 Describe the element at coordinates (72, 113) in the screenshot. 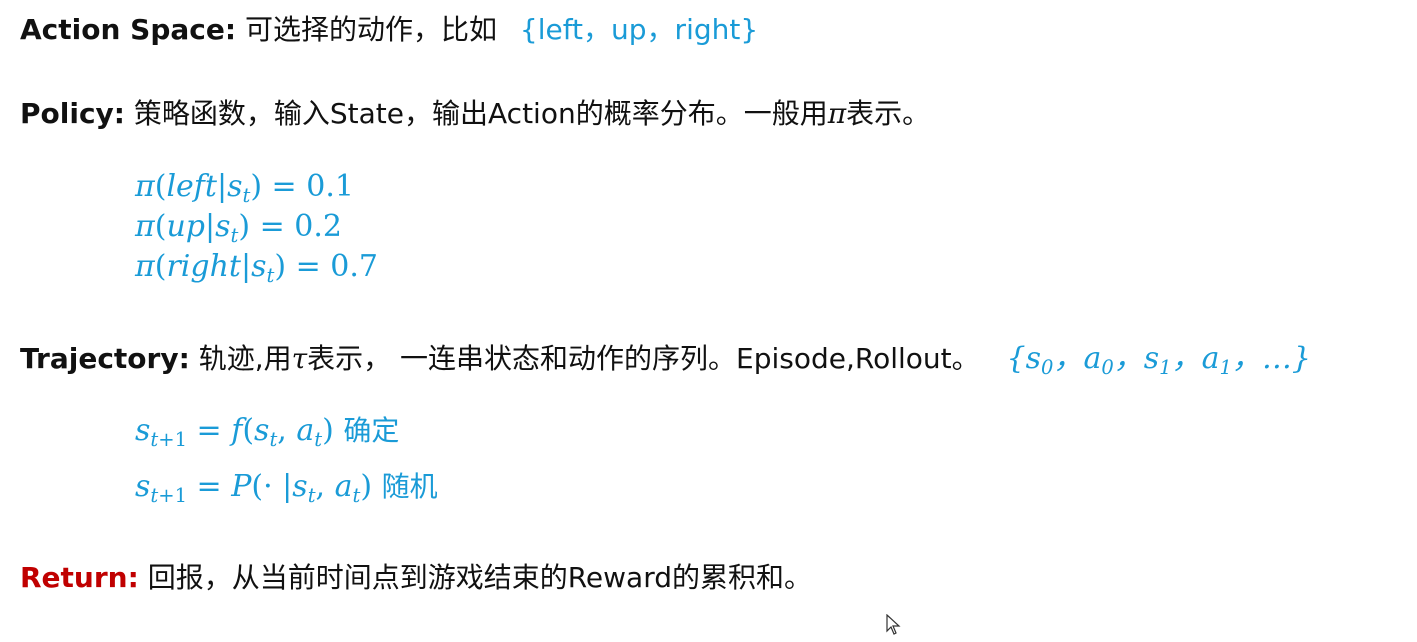

I see `policy-term: Policy:` at that location.